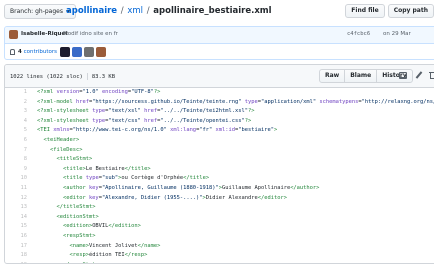 The image size is (434, 264). I want to click on code-line: 1 <?xml version="1.0" encoding="UTF-8"?>, so click(219, 93).